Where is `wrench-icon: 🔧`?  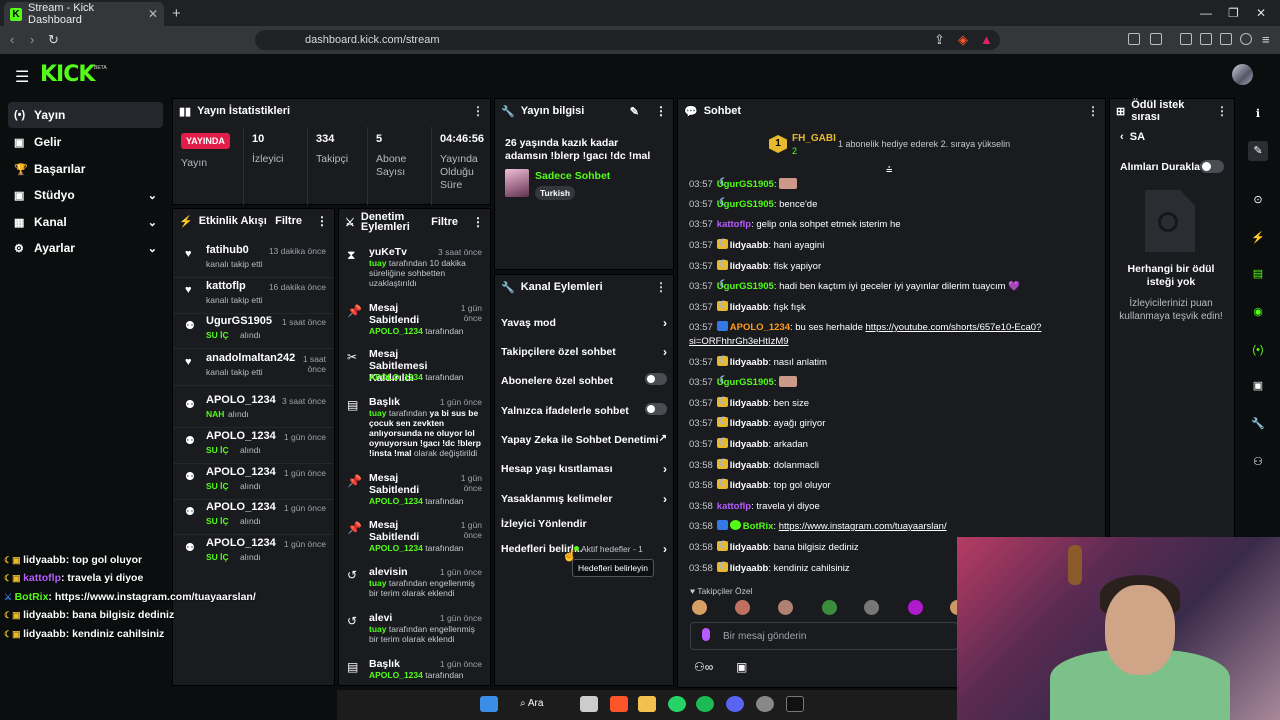 wrench-icon: 🔧 is located at coordinates (1258, 424).